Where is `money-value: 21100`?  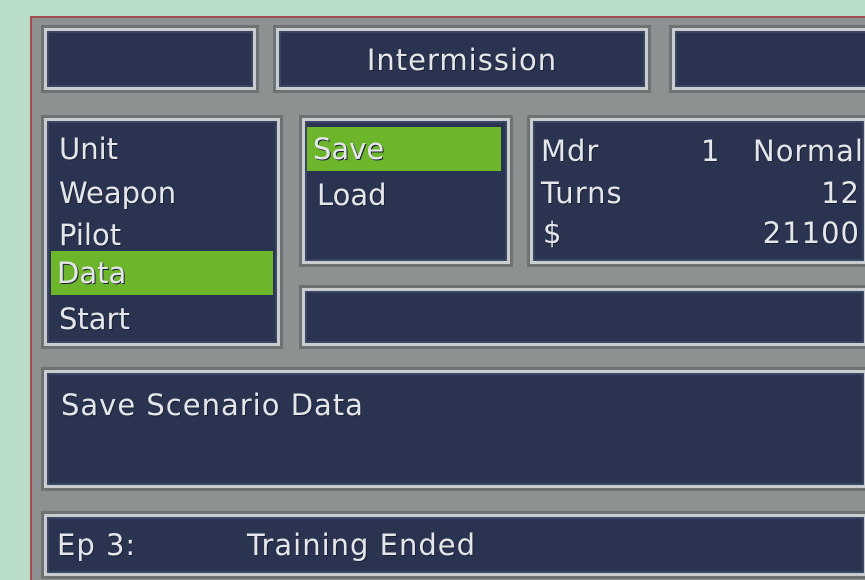 money-value: 21100 is located at coordinates (811, 233).